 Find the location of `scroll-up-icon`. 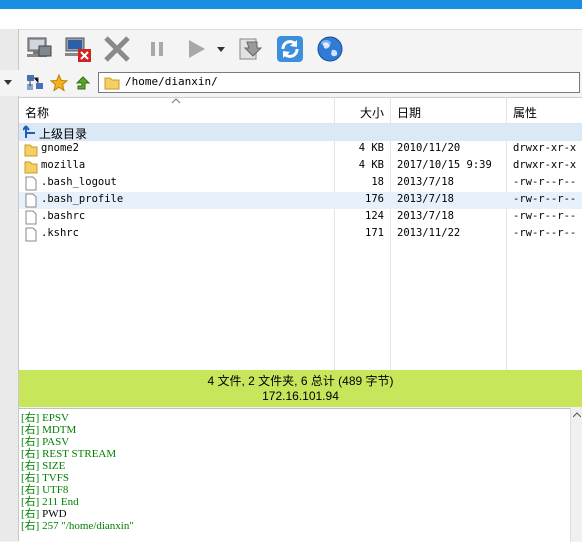

scroll-up-icon is located at coordinates (577, 415).